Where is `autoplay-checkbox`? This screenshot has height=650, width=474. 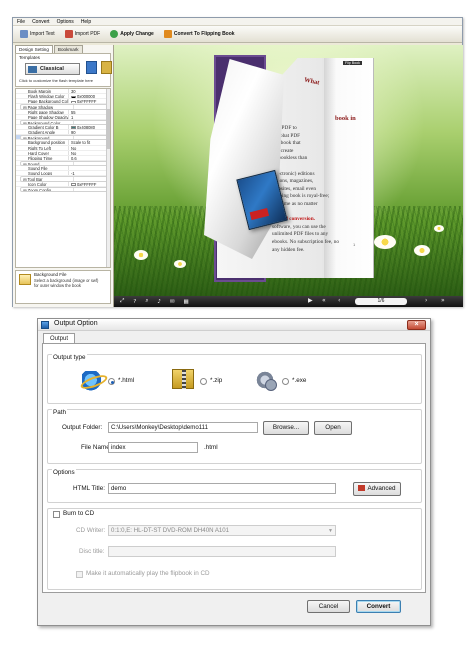 autoplay-checkbox is located at coordinates (79, 574).